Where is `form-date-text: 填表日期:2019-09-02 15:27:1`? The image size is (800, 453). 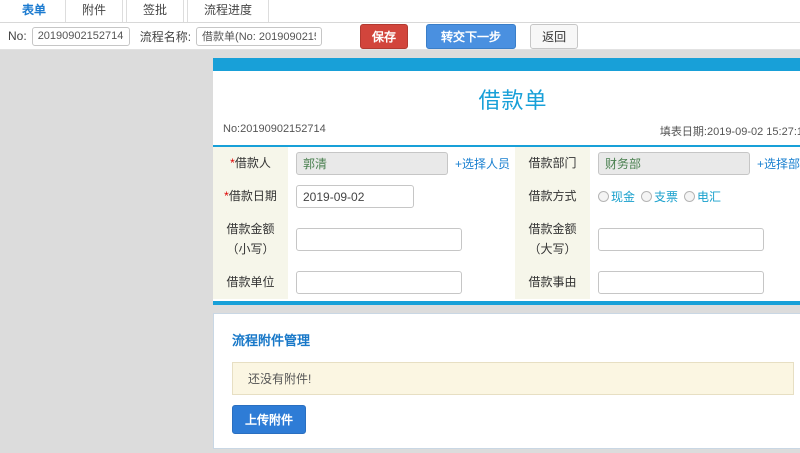 form-date-text: 填表日期:2019-09-02 15:27:1 is located at coordinates (729, 132).